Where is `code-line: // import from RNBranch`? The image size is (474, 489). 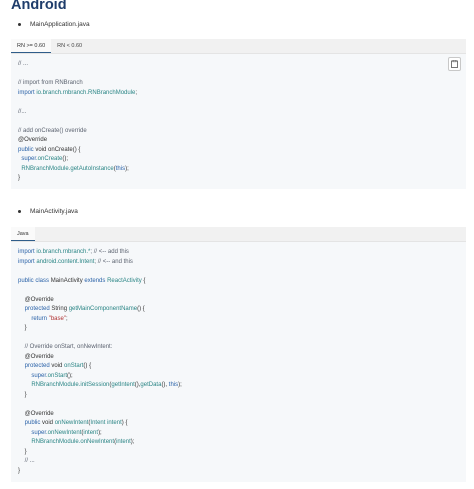
code-line: // import from RNBranch is located at coordinates (50, 84).